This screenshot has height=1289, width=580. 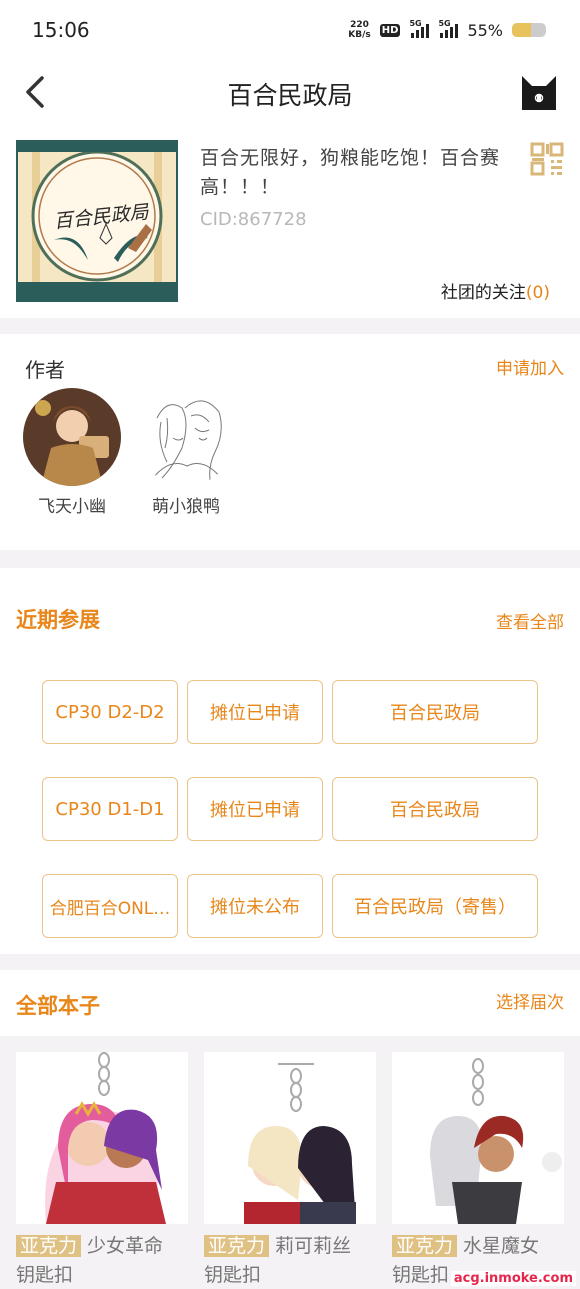 I want to click on follow-label: 社团的关注, so click(x=483, y=293).